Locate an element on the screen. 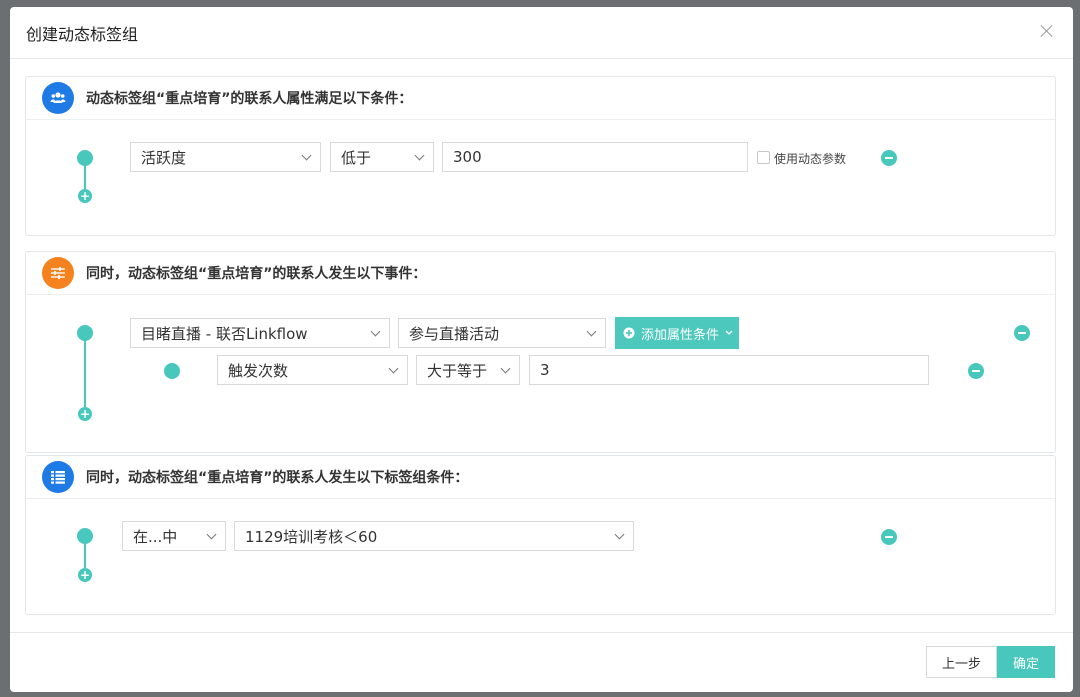 The height and width of the screenshot is (697, 1080). sub-value-input-text: 3 is located at coordinates (545, 370).